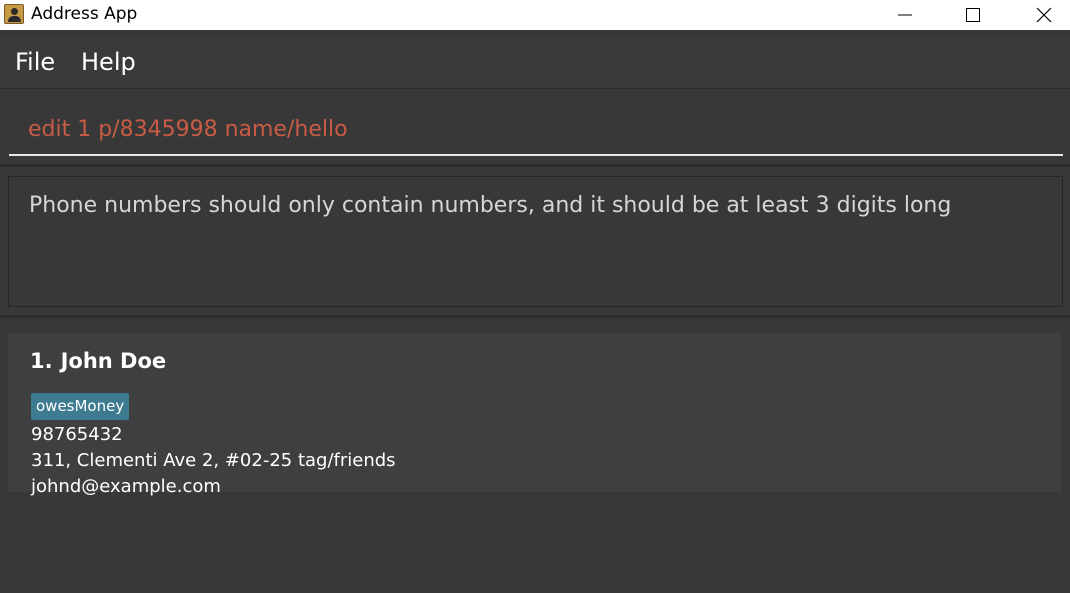 This screenshot has width=1070, height=593. I want to click on minimize-button, so click(905, 15).